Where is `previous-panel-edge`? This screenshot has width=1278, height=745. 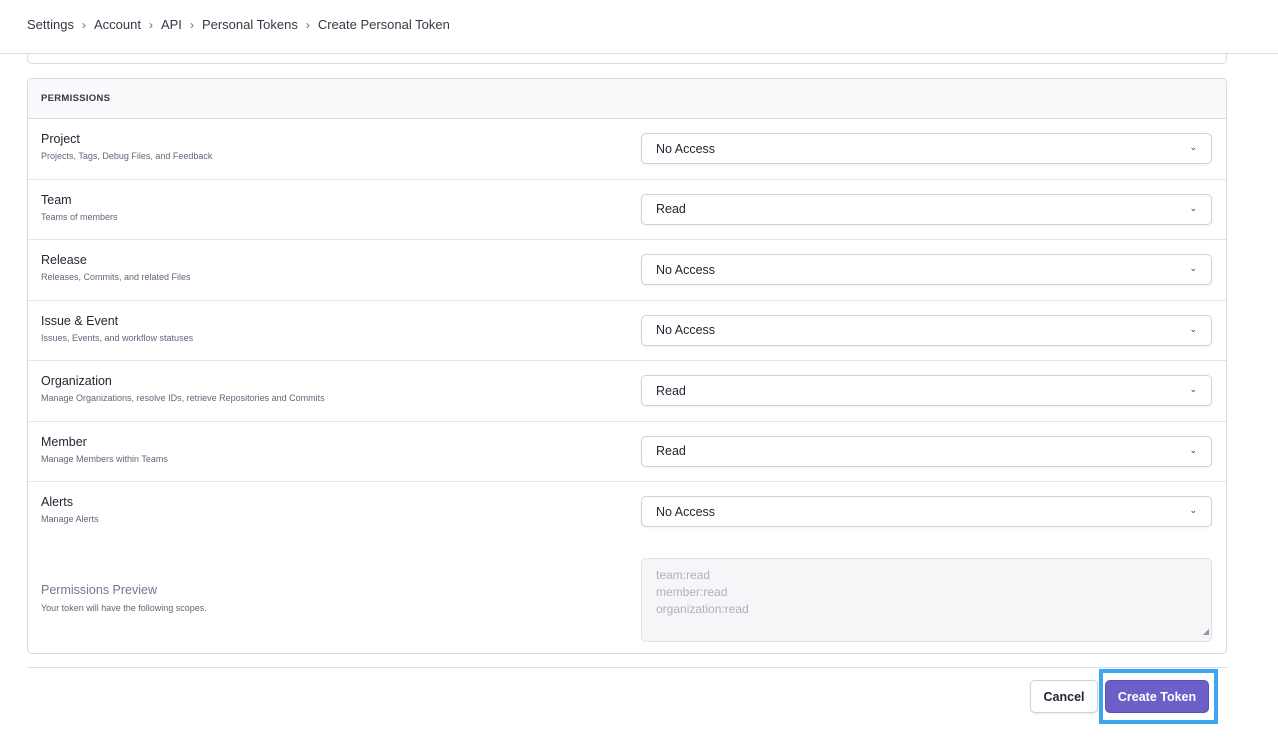 previous-panel-edge is located at coordinates (627, 58).